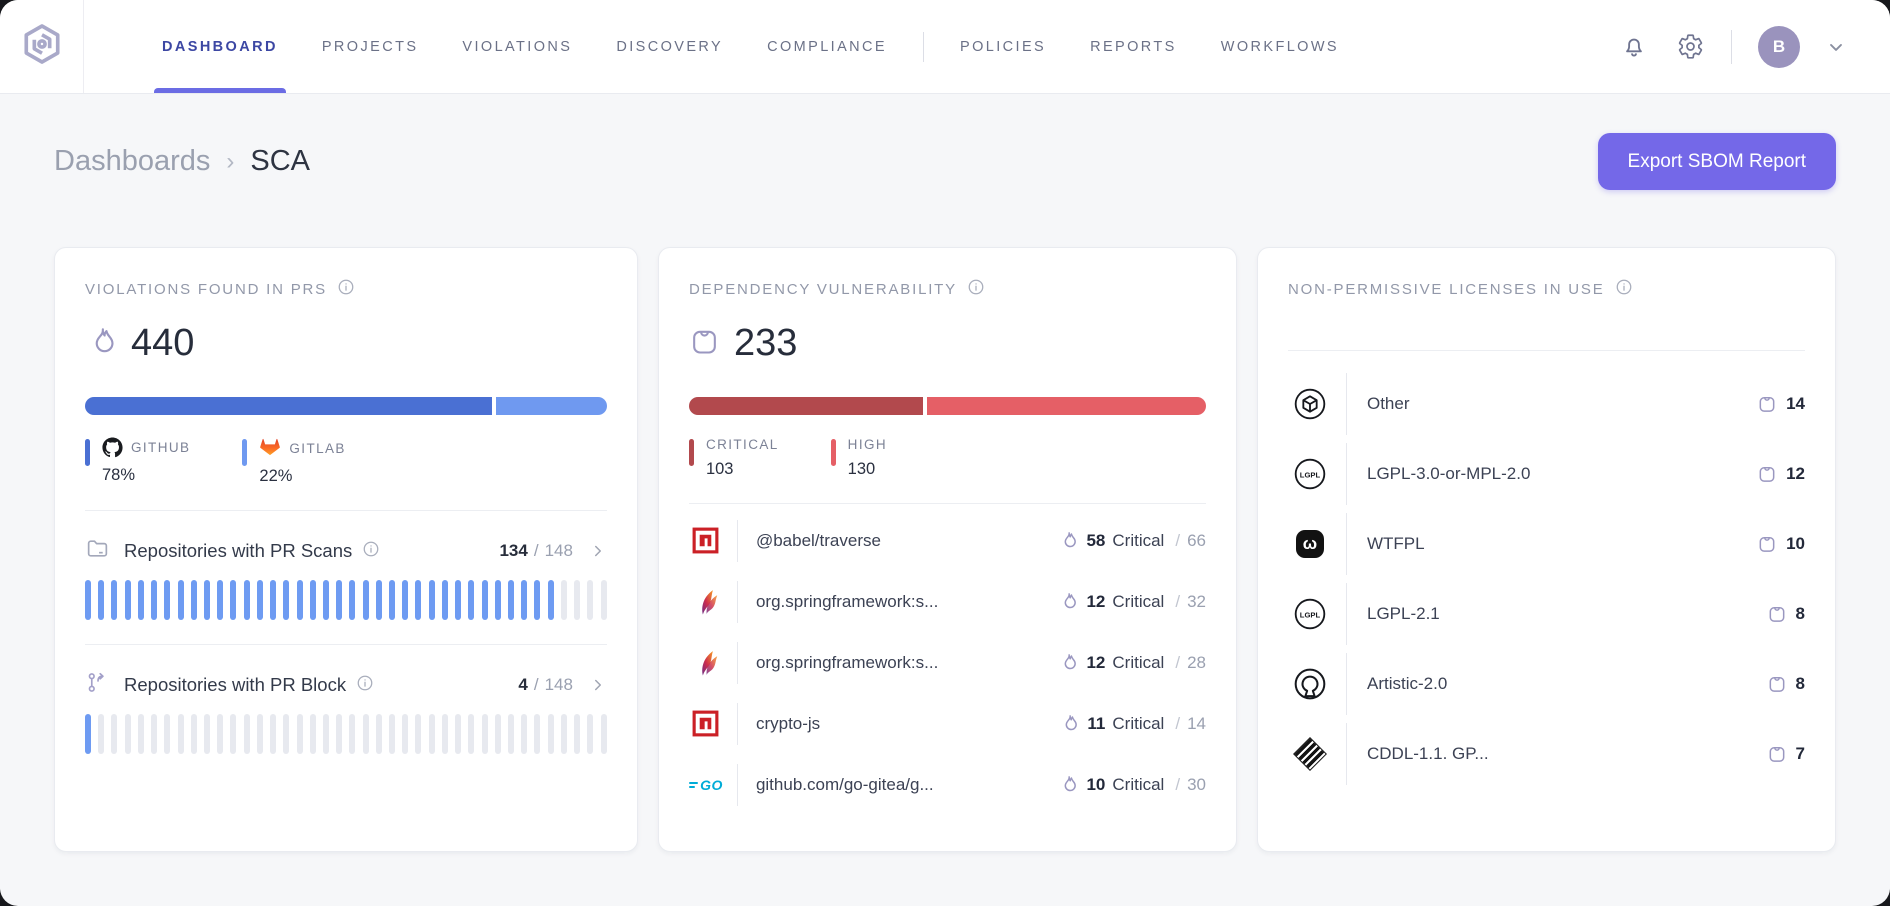  Describe the element at coordinates (947, 540) in the screenshot. I see `package-row: GO @babel/traverse 58 Critical` at that location.